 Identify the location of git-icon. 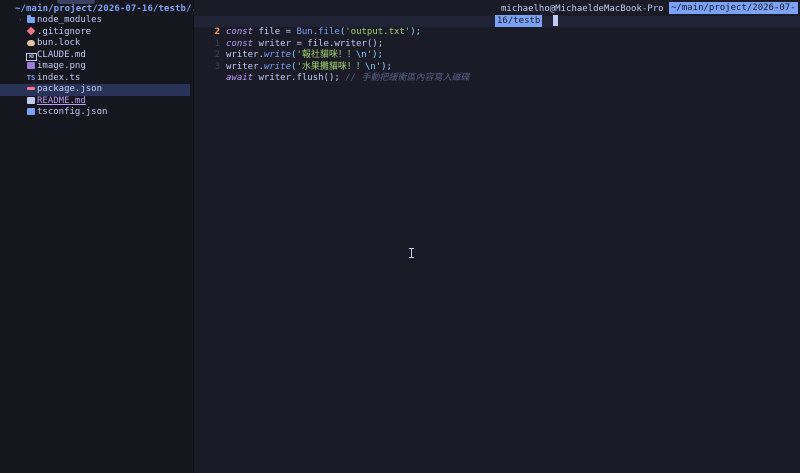
(31, 32).